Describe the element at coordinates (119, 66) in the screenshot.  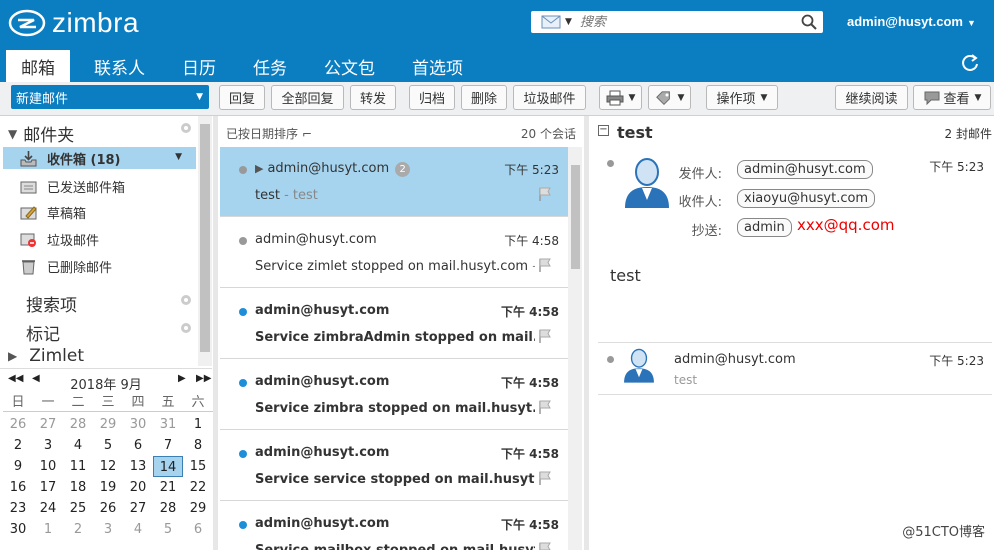
I see `tab-contacts: 联系人` at that location.